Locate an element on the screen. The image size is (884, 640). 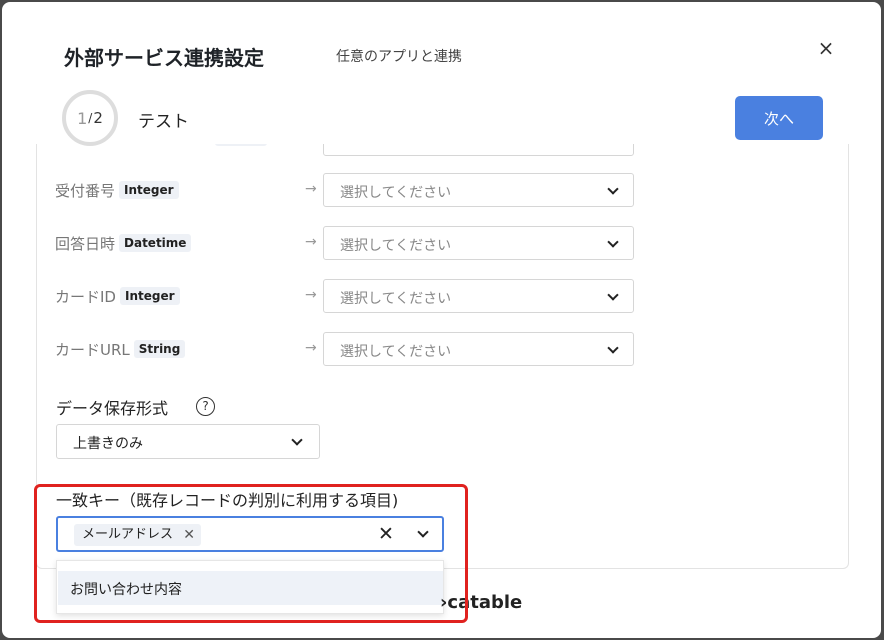
field-label: カードID Integer is located at coordinates (117, 296).